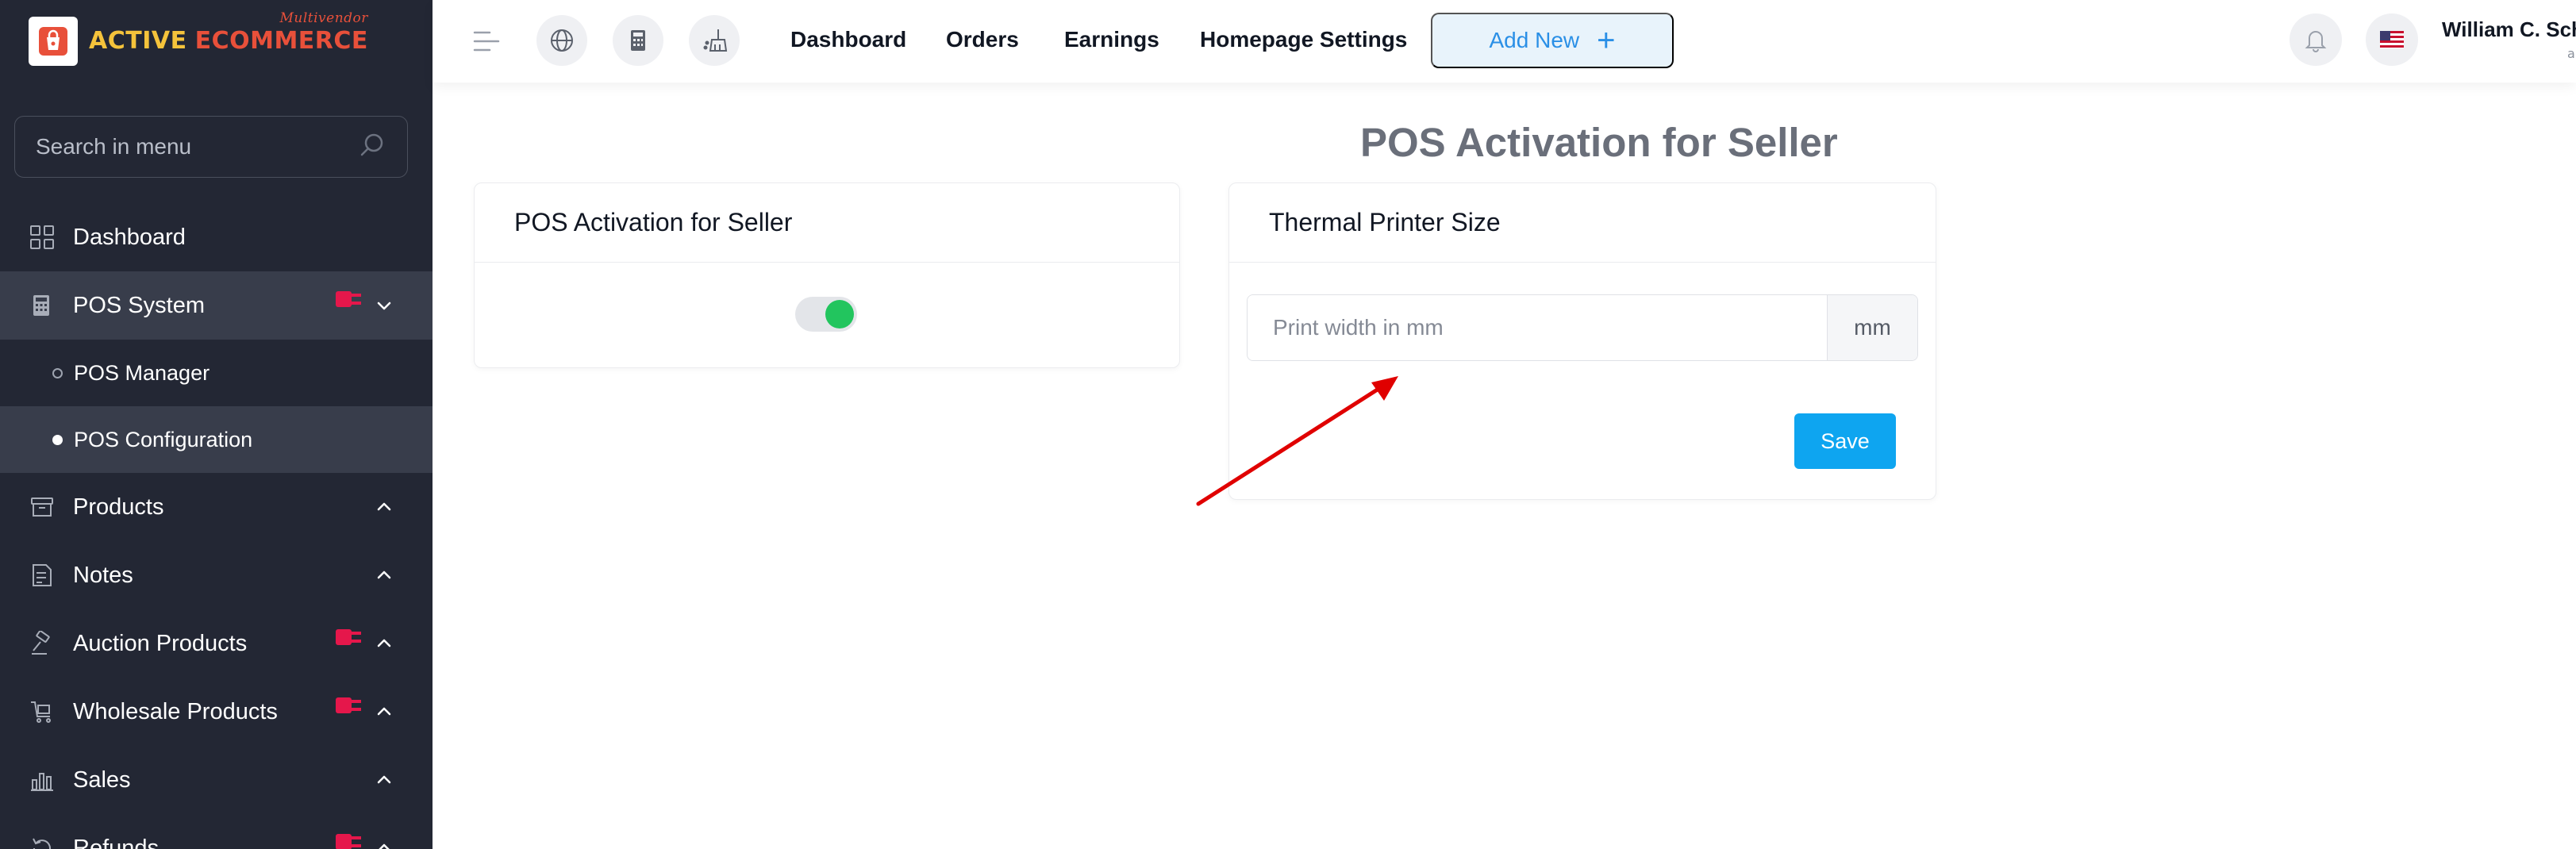  What do you see at coordinates (216, 237) in the screenshot?
I see `sidebar-item-dashboard: Dashboard` at bounding box center [216, 237].